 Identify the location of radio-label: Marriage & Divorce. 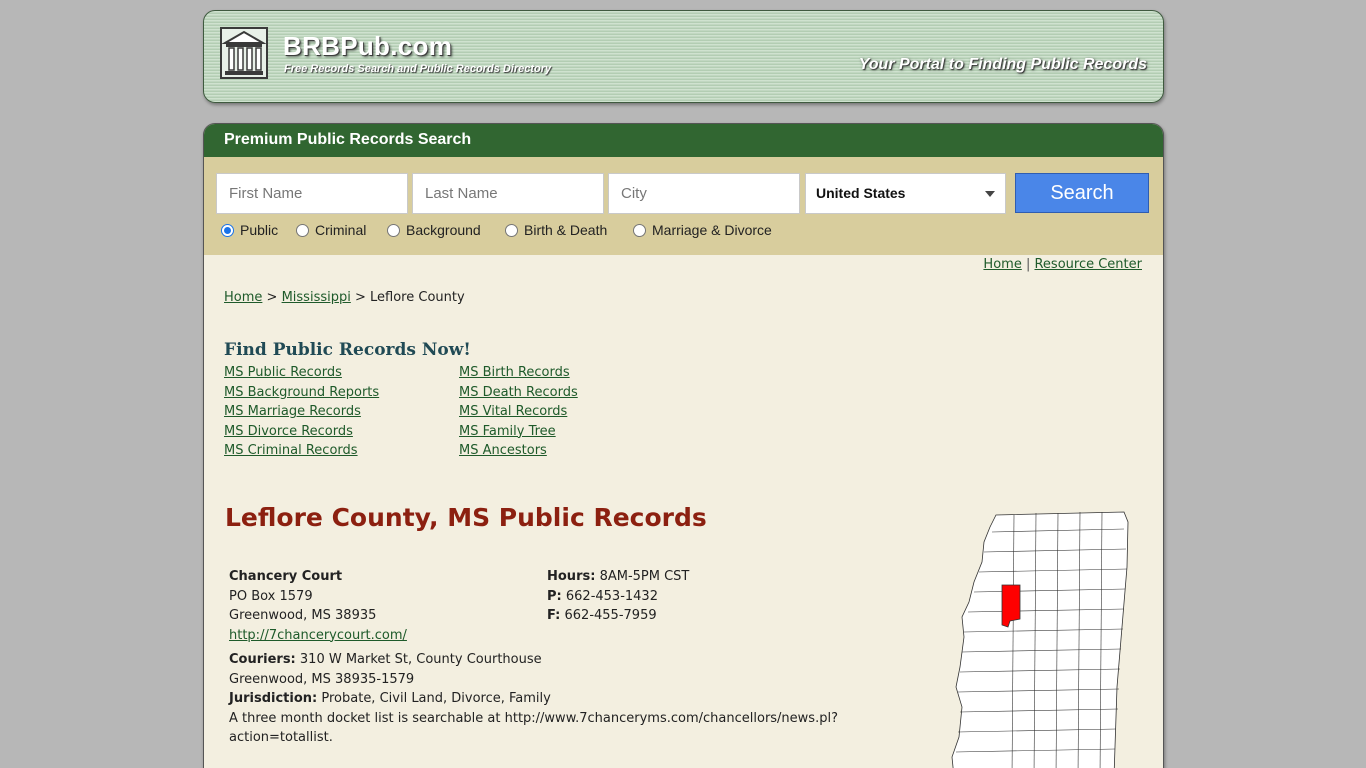
(712, 230).